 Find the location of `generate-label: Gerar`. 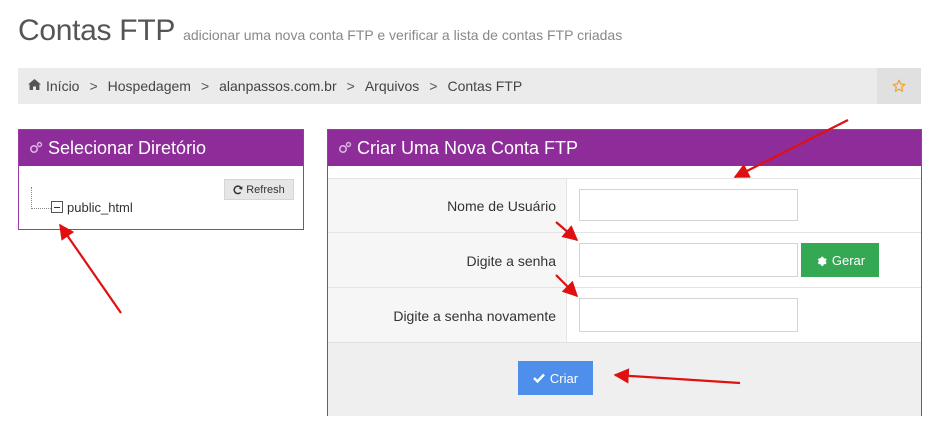

generate-label: Gerar is located at coordinates (848, 260).